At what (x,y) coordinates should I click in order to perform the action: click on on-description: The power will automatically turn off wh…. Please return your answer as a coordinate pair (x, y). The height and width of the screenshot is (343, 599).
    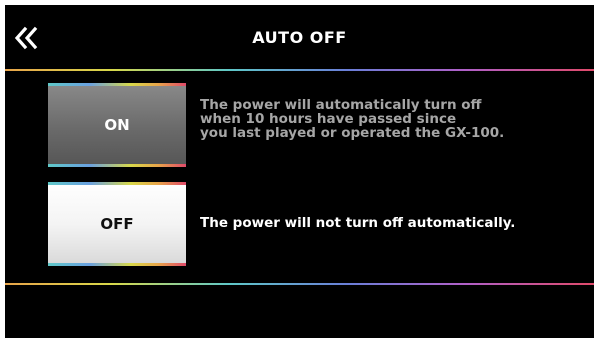
    Looking at the image, I should click on (352, 119).